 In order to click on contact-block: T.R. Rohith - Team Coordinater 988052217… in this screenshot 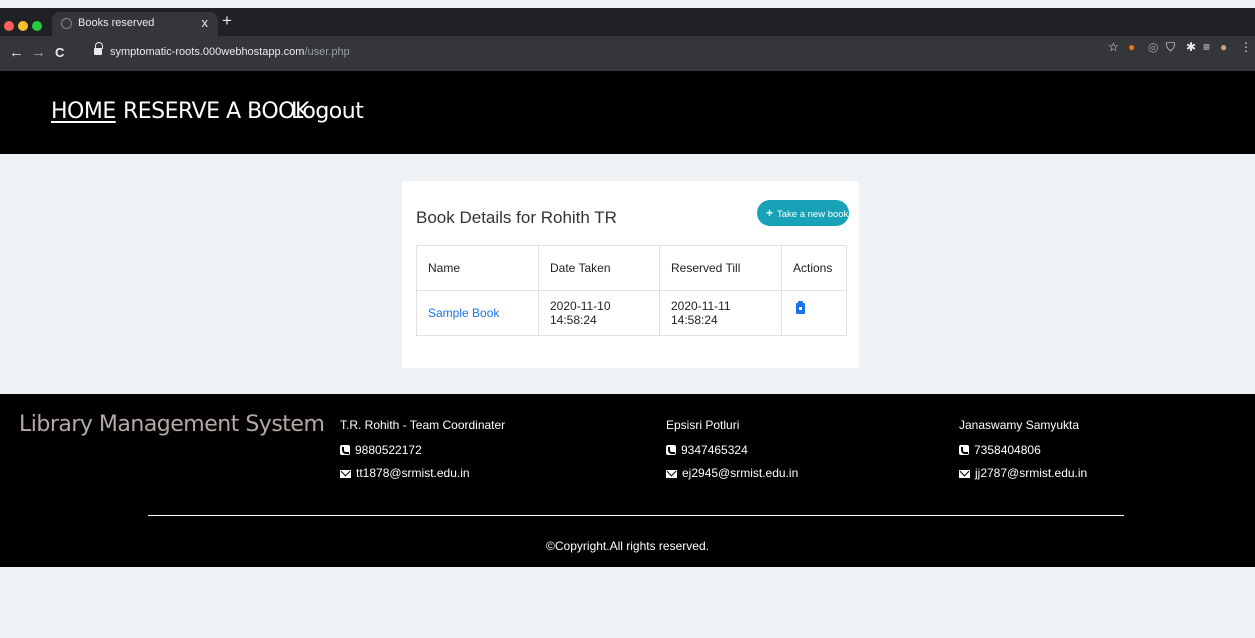, I will do `click(422, 453)`.